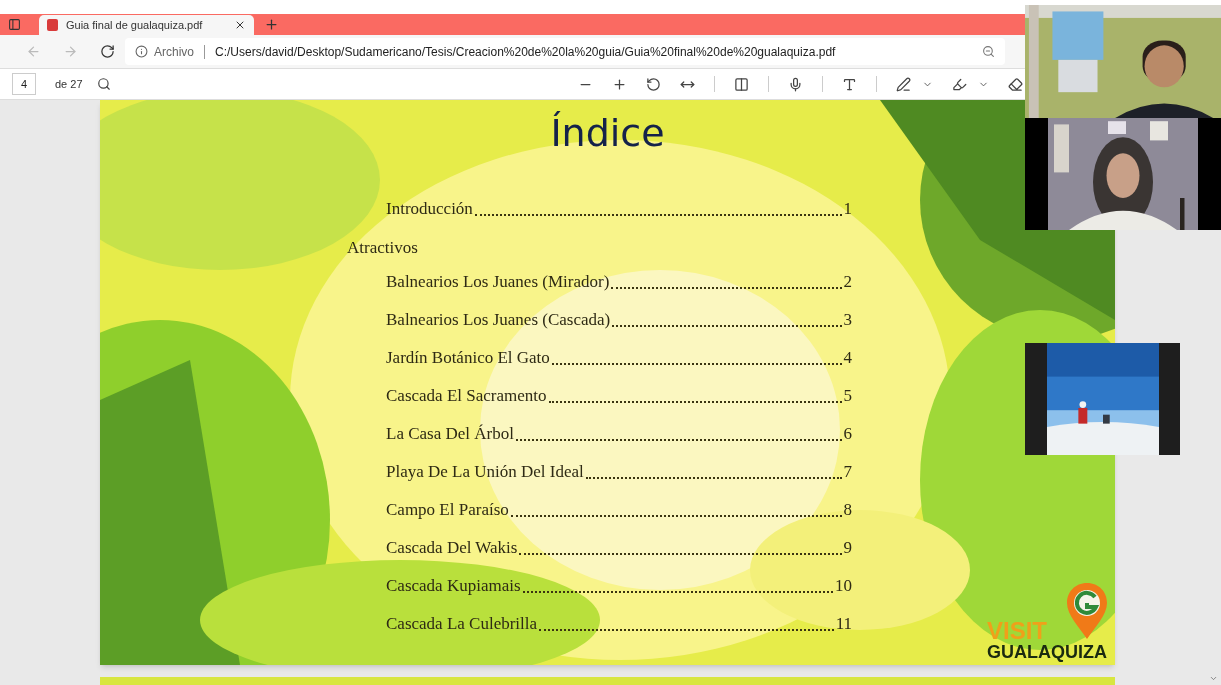  Describe the element at coordinates (24, 84) in the screenshot. I see `page-number-field: 4` at that location.